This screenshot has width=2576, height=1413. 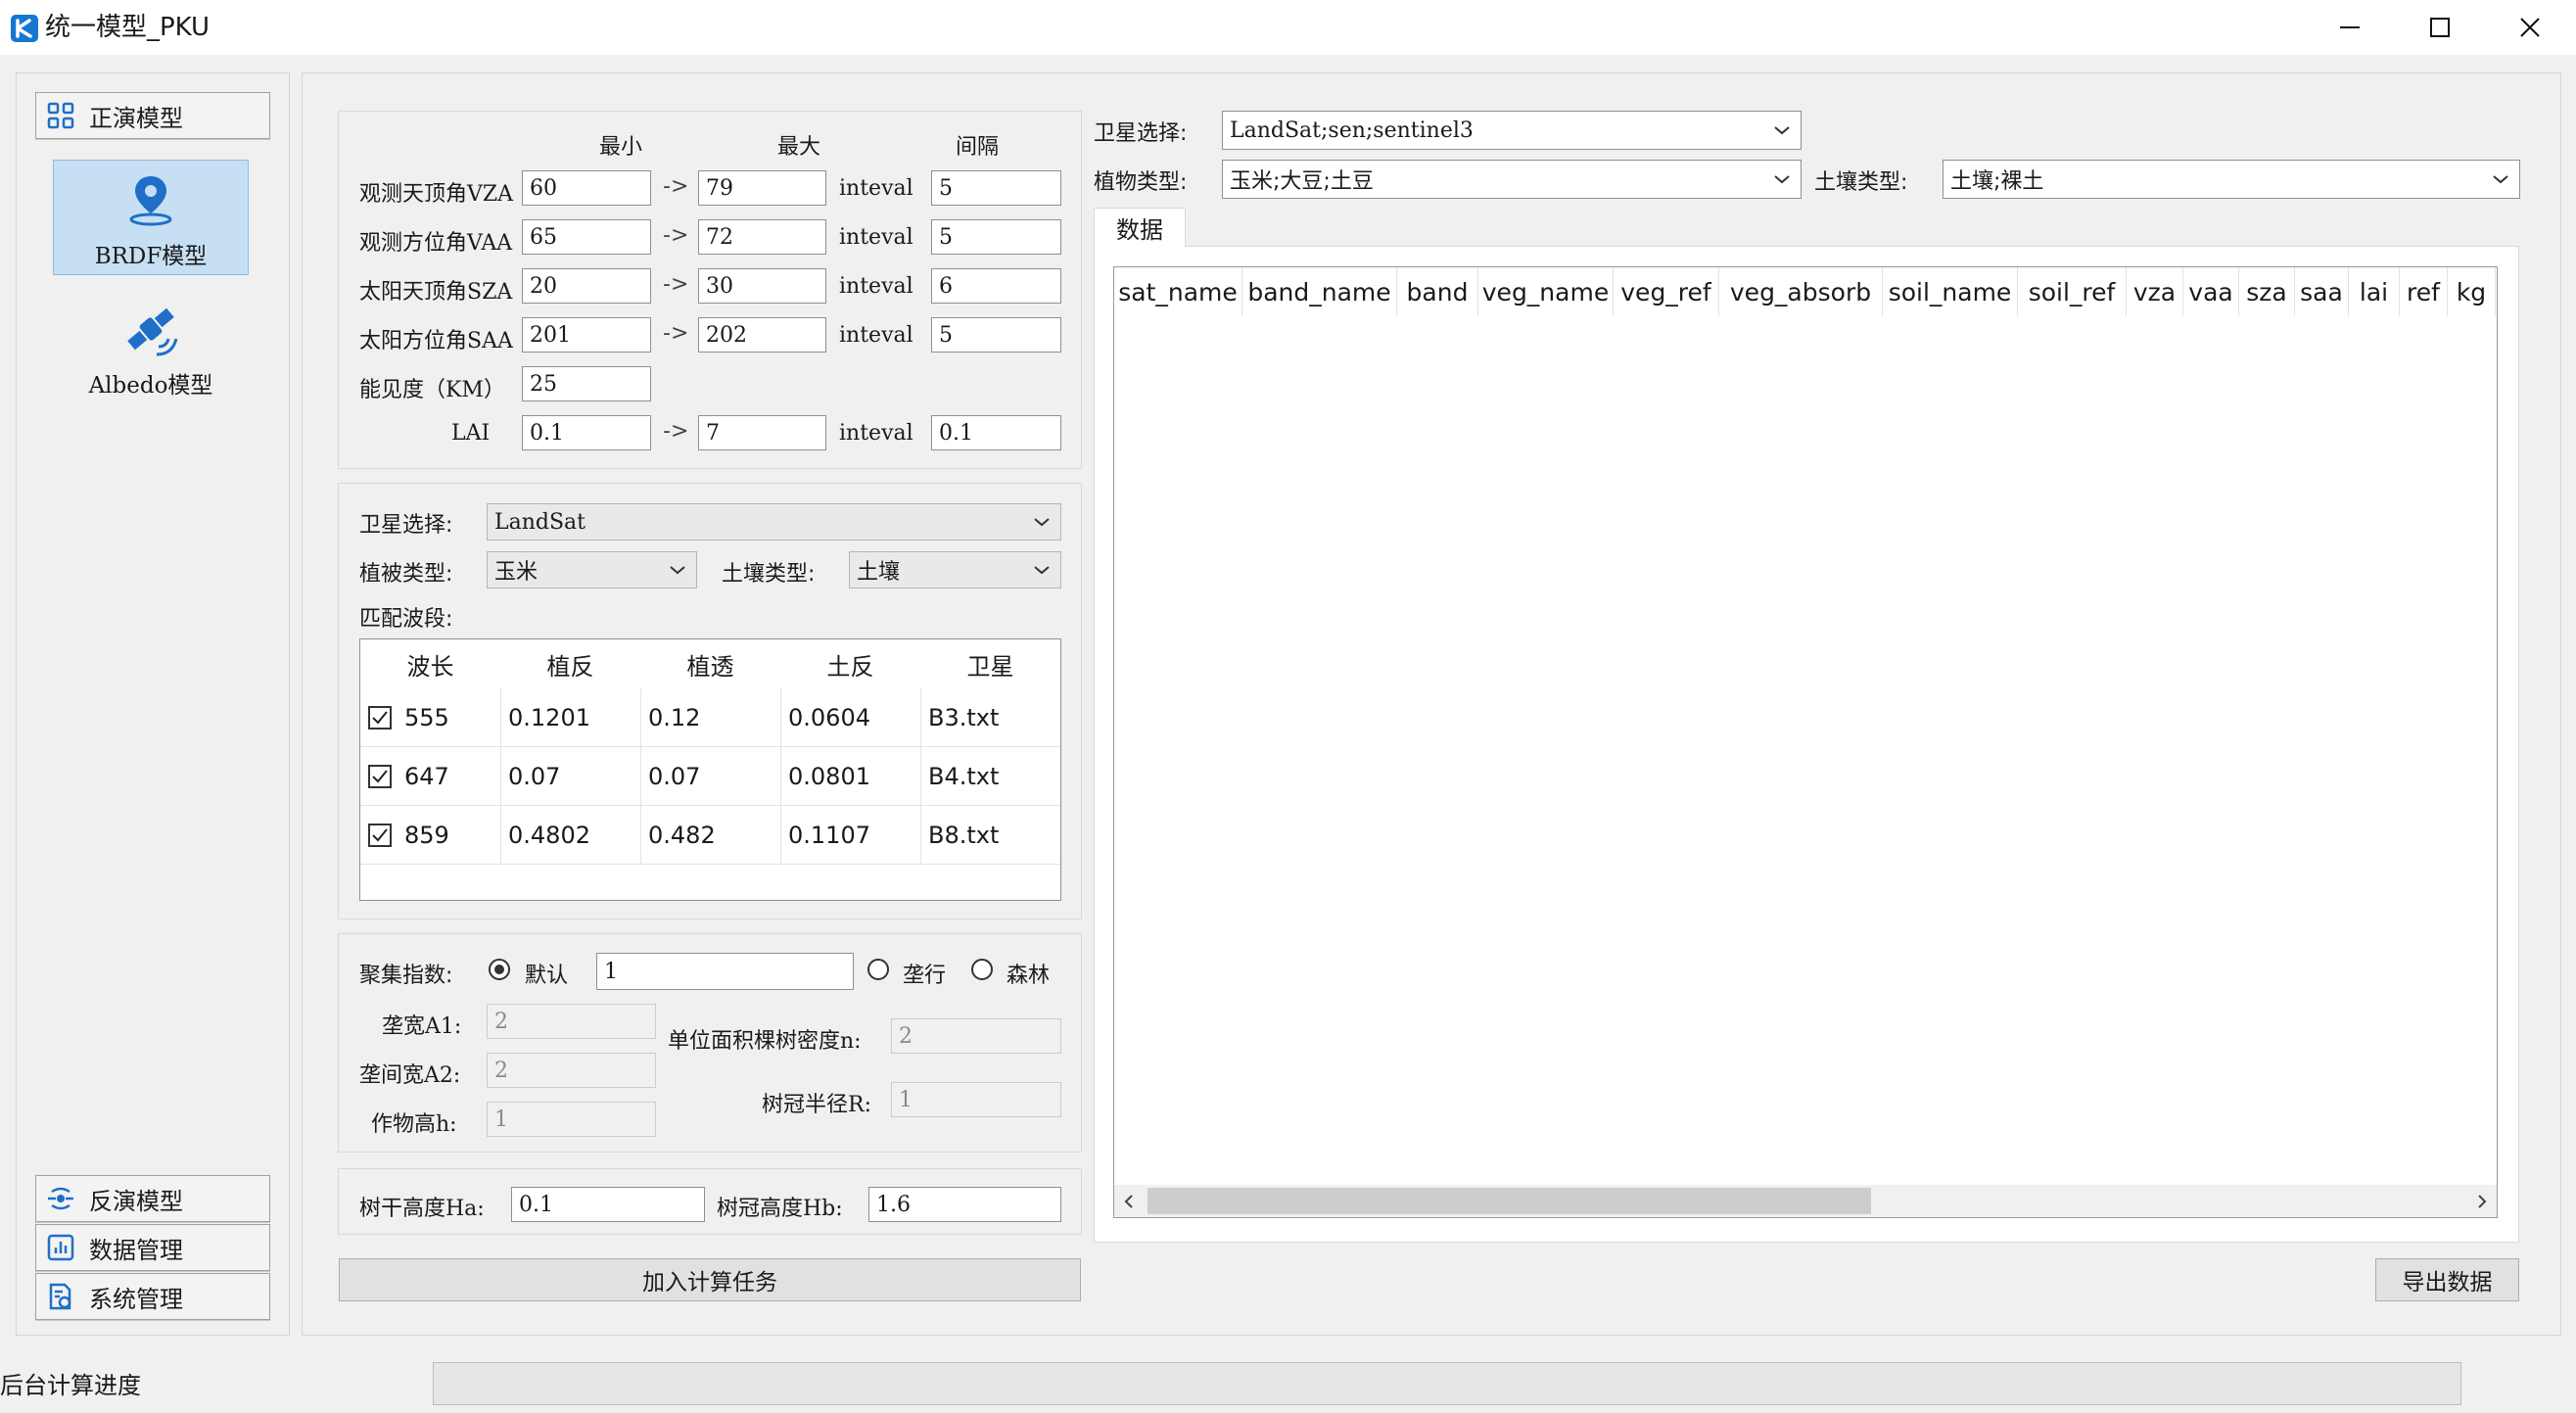 I want to click on nav-inverse-model-button: 反演模型, so click(x=153, y=1198).